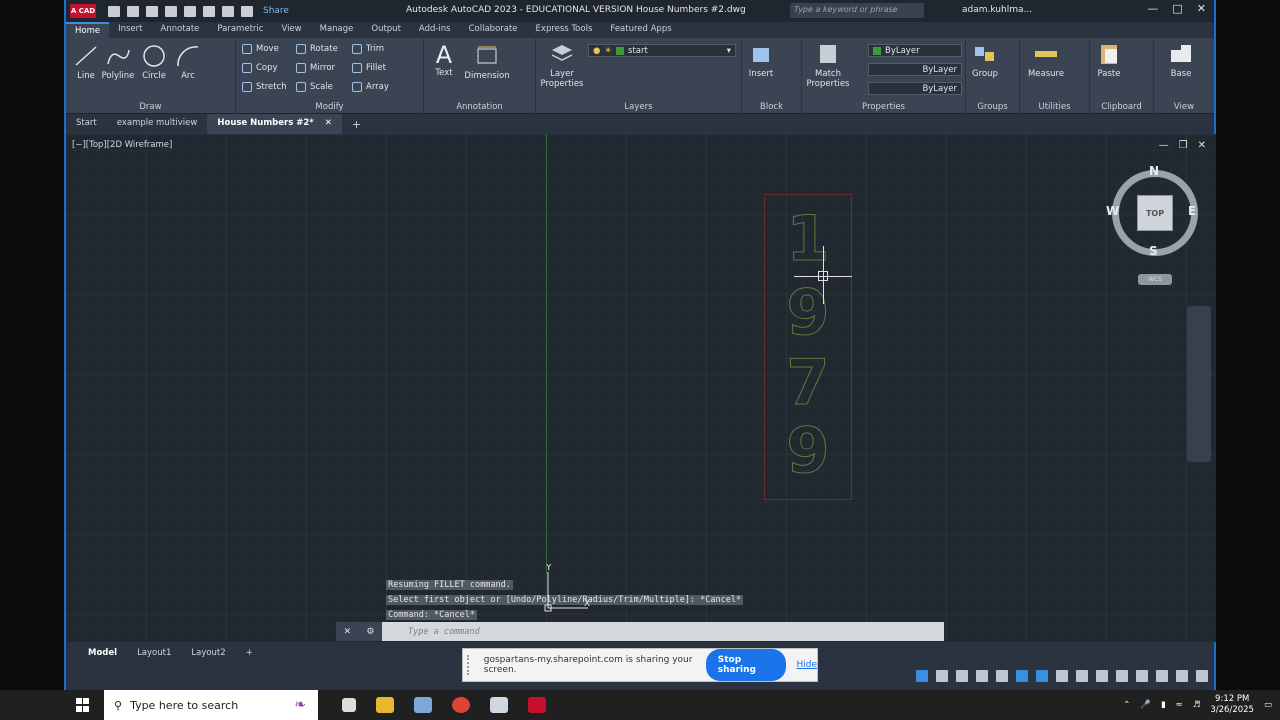 This screenshot has height=720, width=1280. I want to click on compass-south: S, so click(1153, 251).